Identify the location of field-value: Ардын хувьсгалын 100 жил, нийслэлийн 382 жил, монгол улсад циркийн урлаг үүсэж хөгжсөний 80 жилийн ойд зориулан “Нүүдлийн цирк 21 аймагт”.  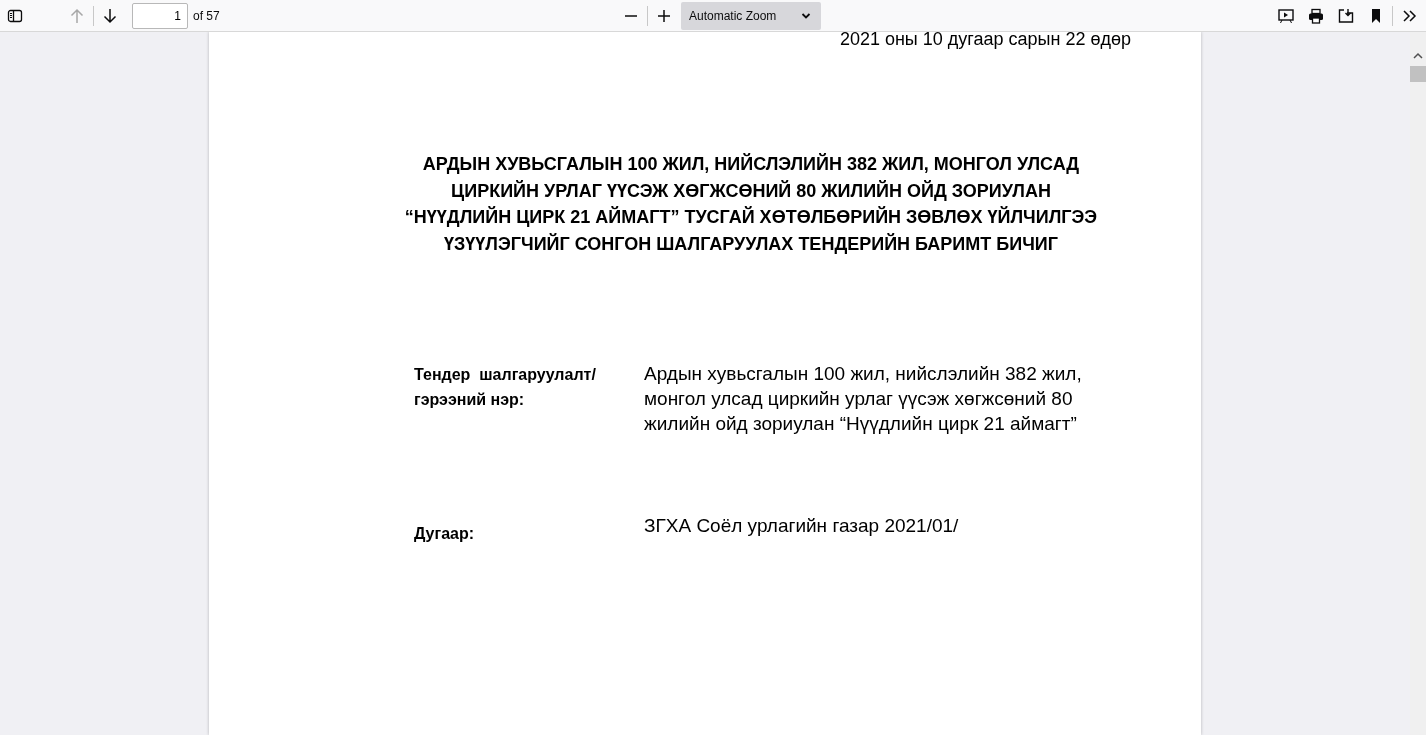
(863, 399).